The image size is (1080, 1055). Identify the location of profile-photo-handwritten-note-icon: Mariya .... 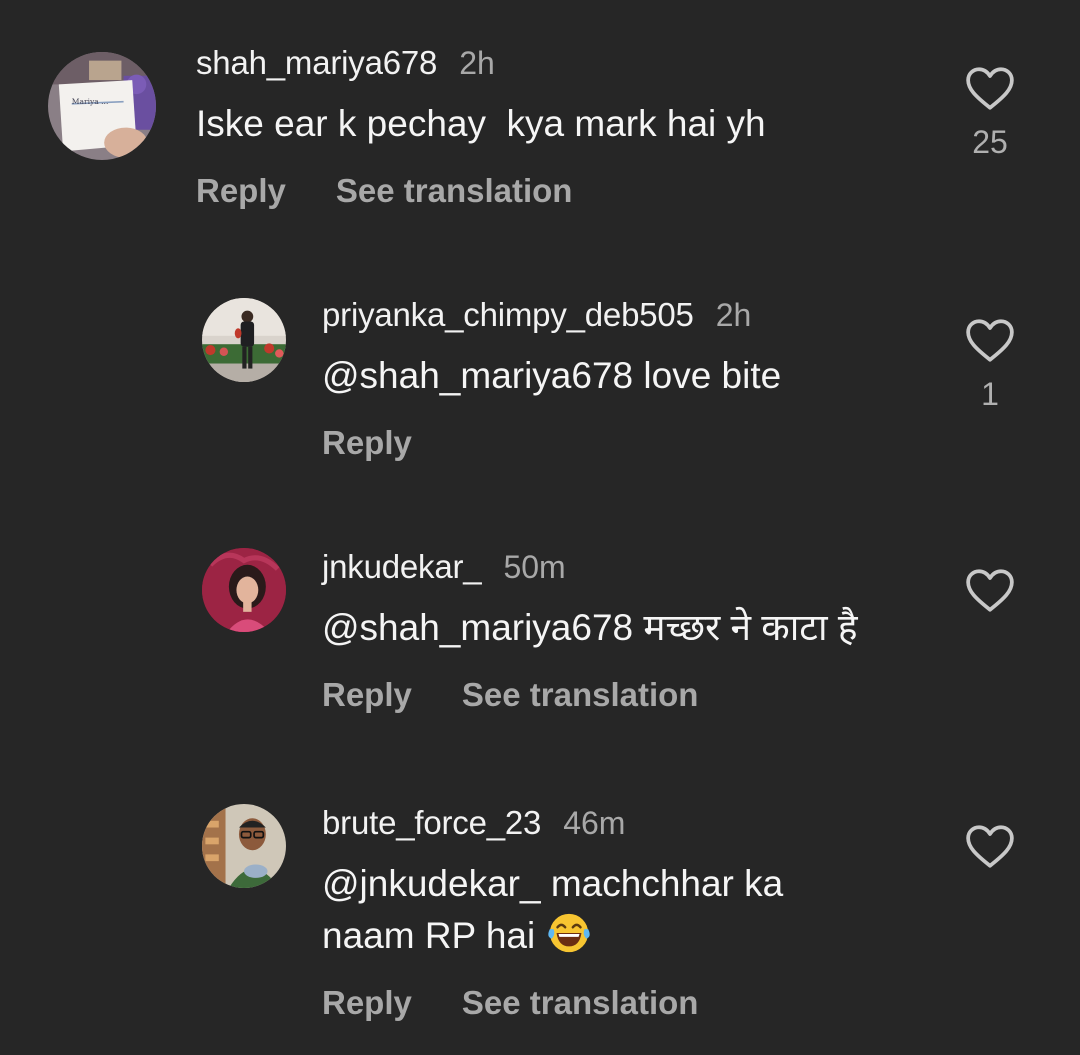
(102, 106).